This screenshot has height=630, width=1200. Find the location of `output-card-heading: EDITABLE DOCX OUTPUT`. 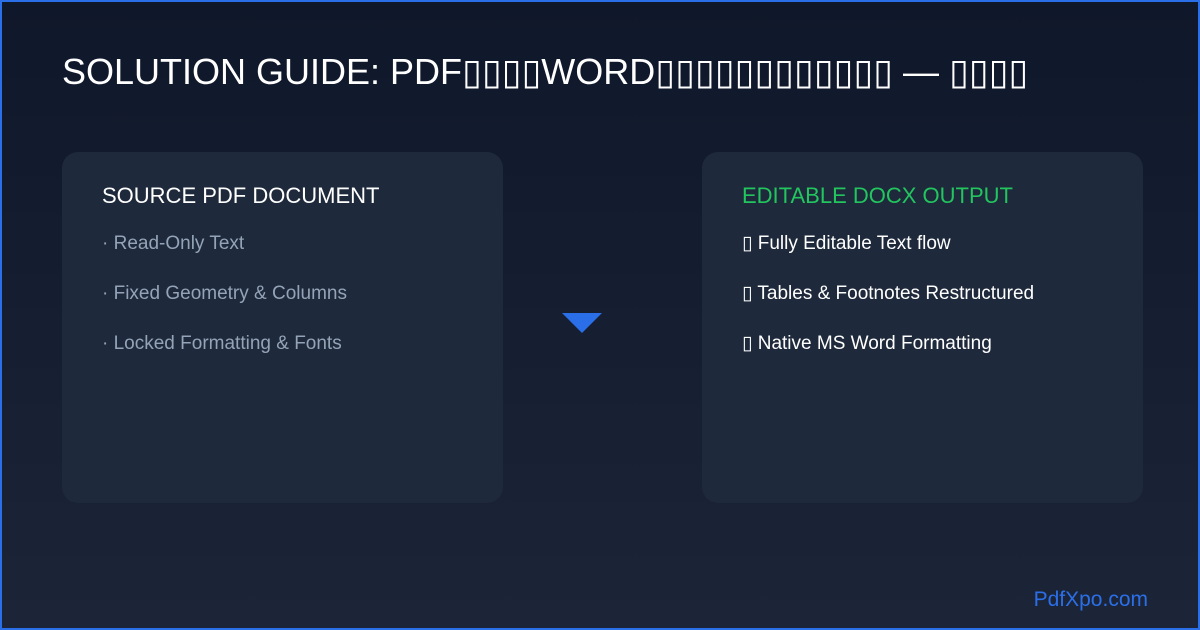

output-card-heading: EDITABLE DOCX OUTPUT is located at coordinates (877, 195).